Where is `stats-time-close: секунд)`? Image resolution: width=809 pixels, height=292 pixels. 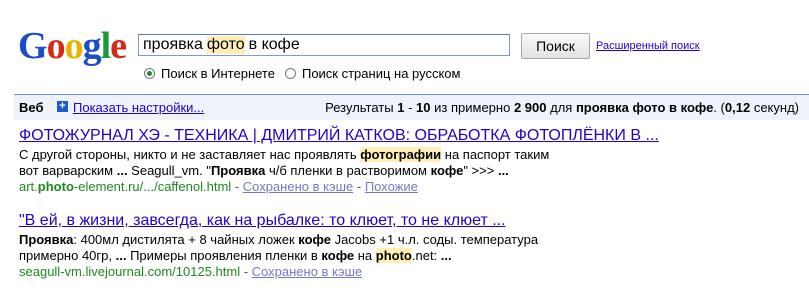 stats-time-close: секунд) is located at coordinates (776, 107).